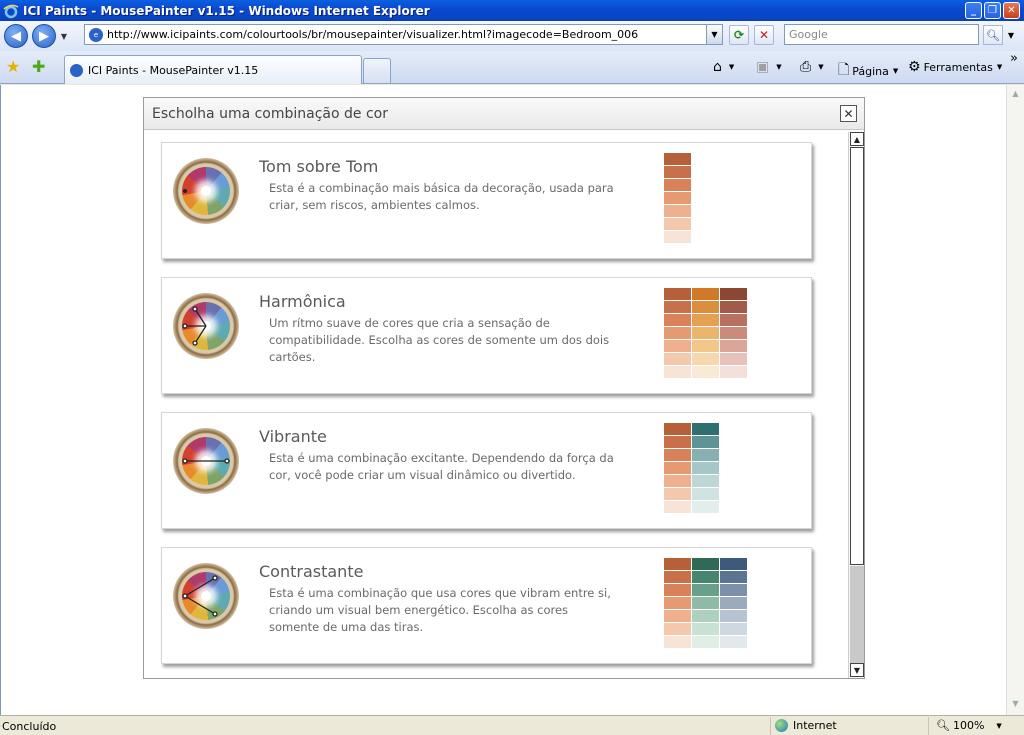 The height and width of the screenshot is (735, 1024). What do you see at coordinates (868, 71) in the screenshot?
I see `page-menu: 🗋︎ Página ▼` at bounding box center [868, 71].